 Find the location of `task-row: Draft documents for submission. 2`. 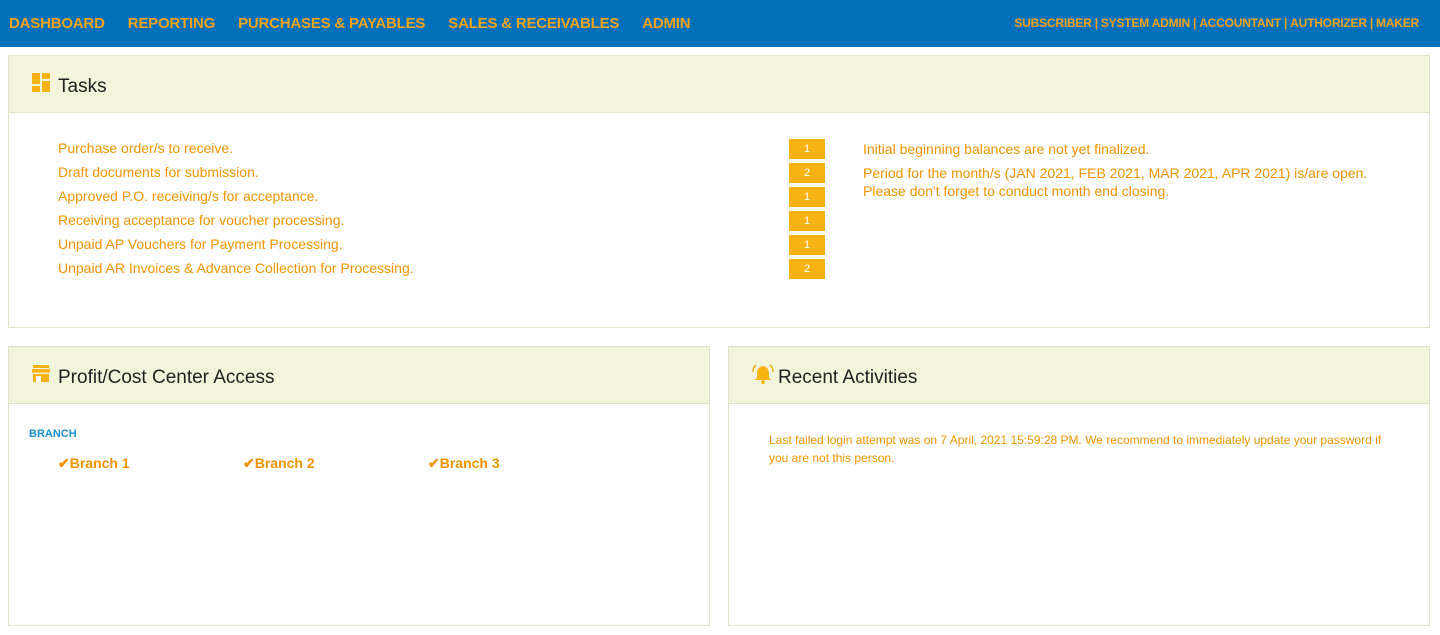

task-row: Draft documents for submission. 2 is located at coordinates (448, 175).